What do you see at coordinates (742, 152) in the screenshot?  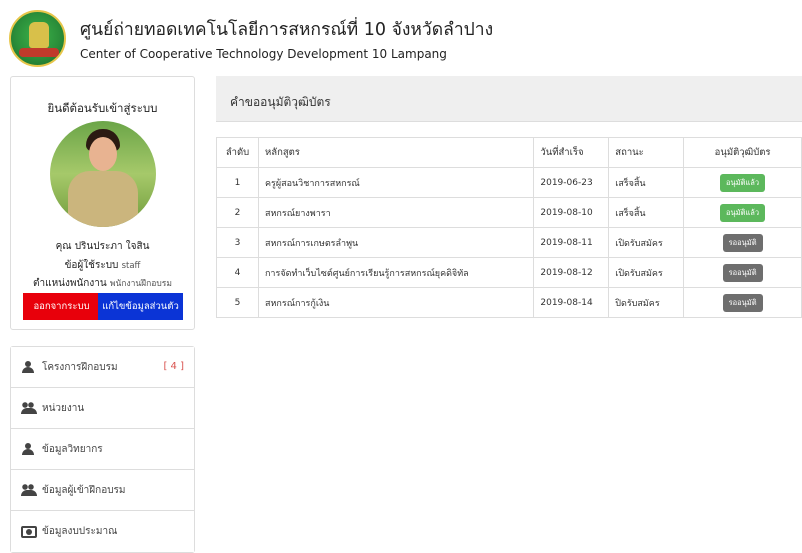 I see `column-header-approve: อนุมัติวุฒิบัตร` at bounding box center [742, 152].